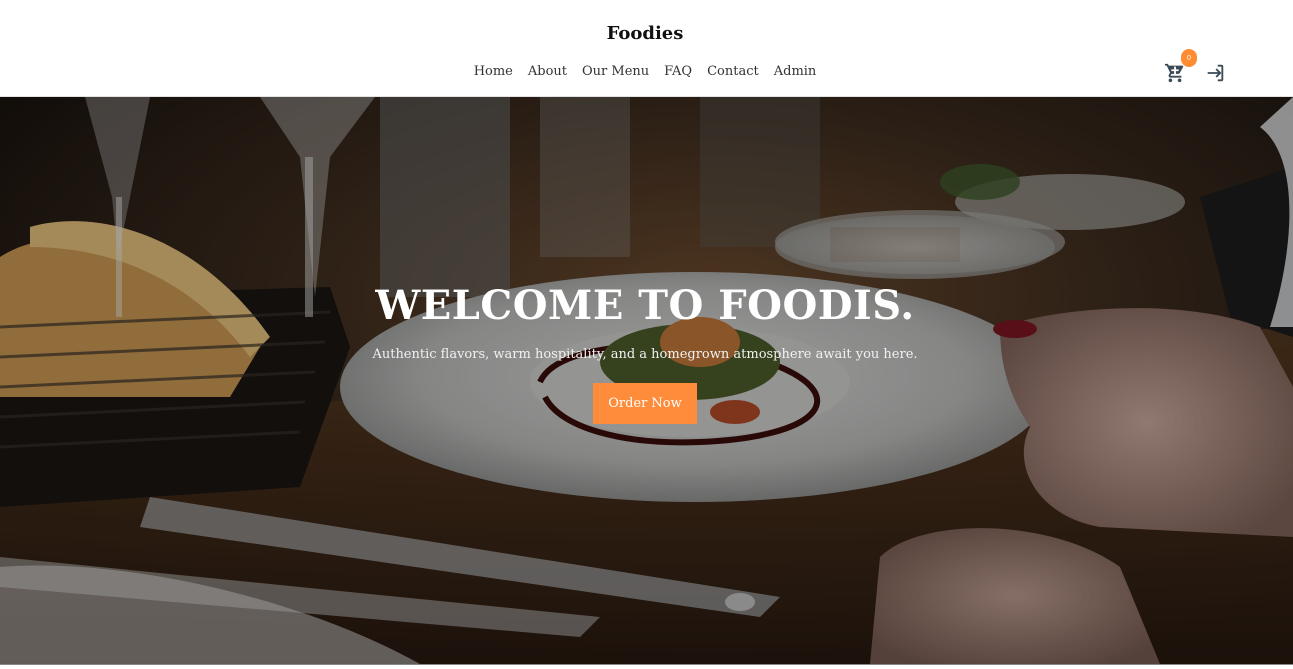 The width and height of the screenshot is (1293, 669). I want to click on hero-title: WELCOME TO FOODIS., so click(645, 305).